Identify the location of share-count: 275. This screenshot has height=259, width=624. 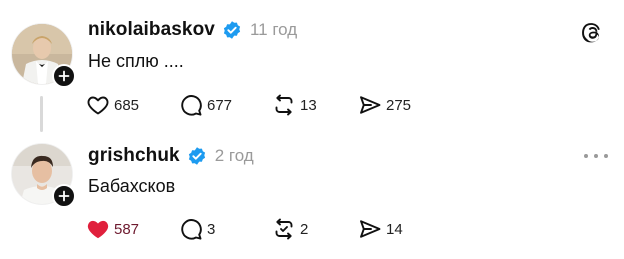
(399, 105).